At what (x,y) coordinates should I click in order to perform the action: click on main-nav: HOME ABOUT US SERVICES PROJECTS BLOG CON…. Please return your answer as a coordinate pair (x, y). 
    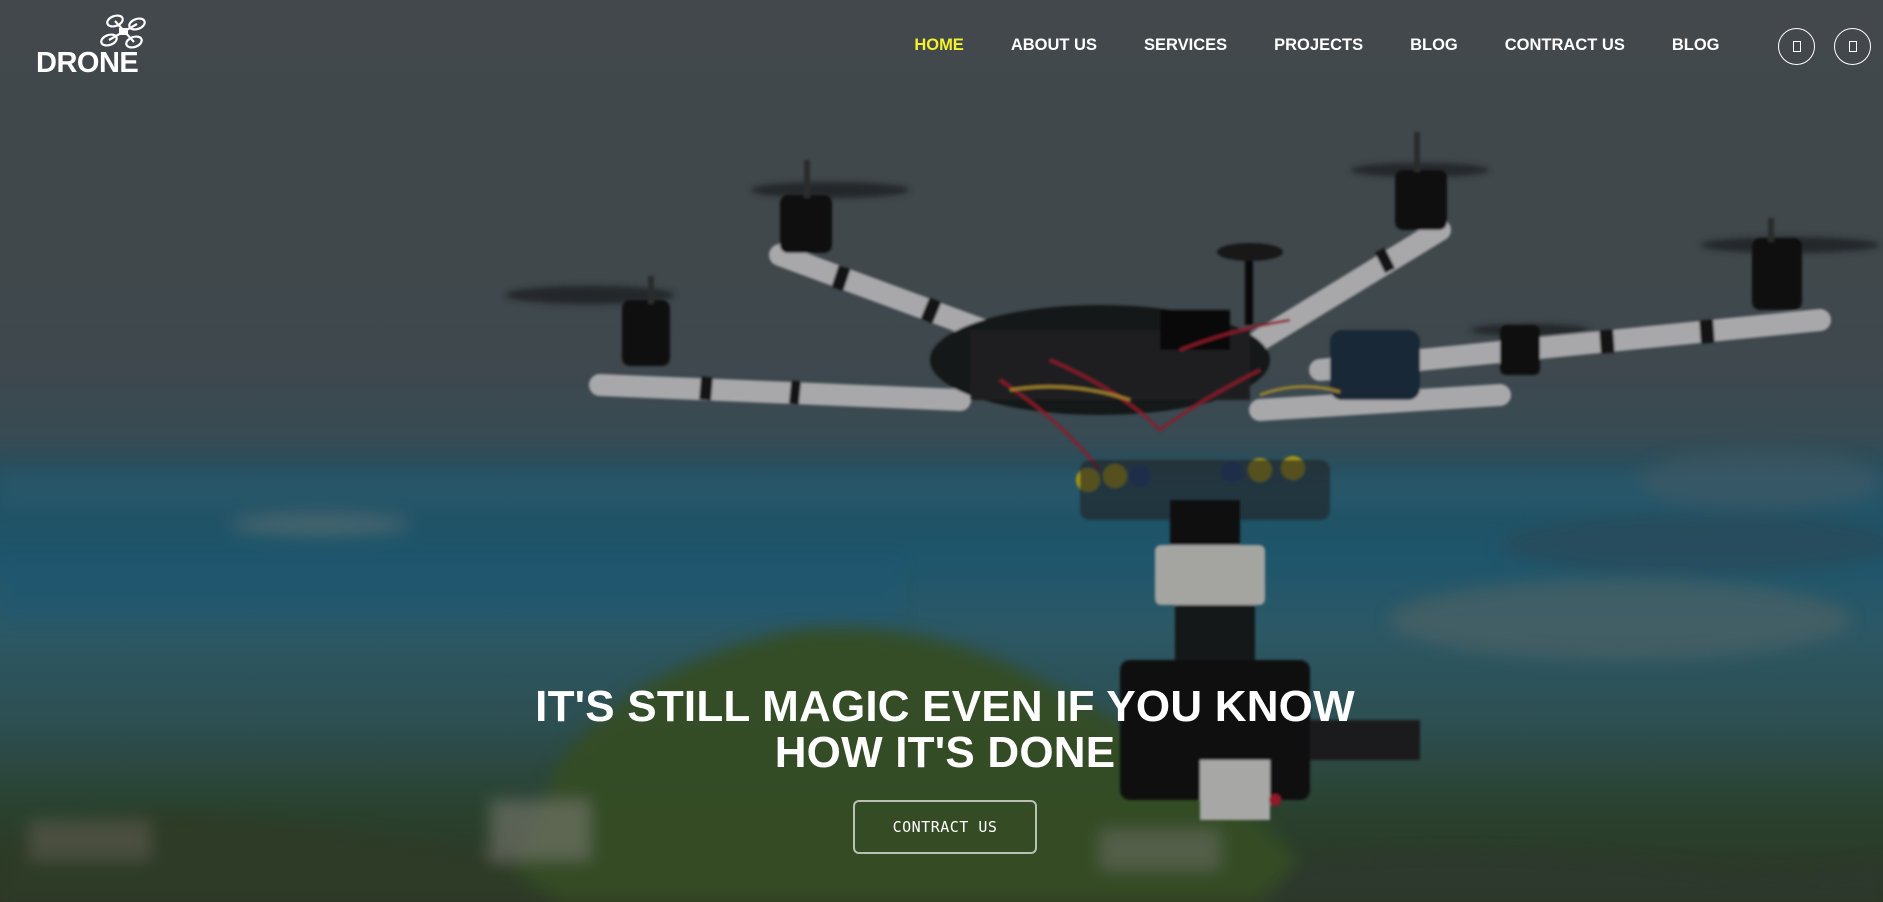
    Looking at the image, I should click on (1317, 45).